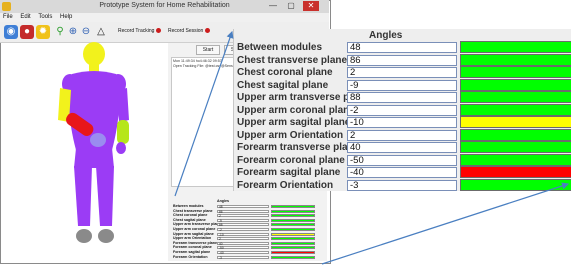 This screenshot has width=571, height=267. Describe the element at coordinates (445, 223) in the screenshot. I see `arrow-bottom` at that location.